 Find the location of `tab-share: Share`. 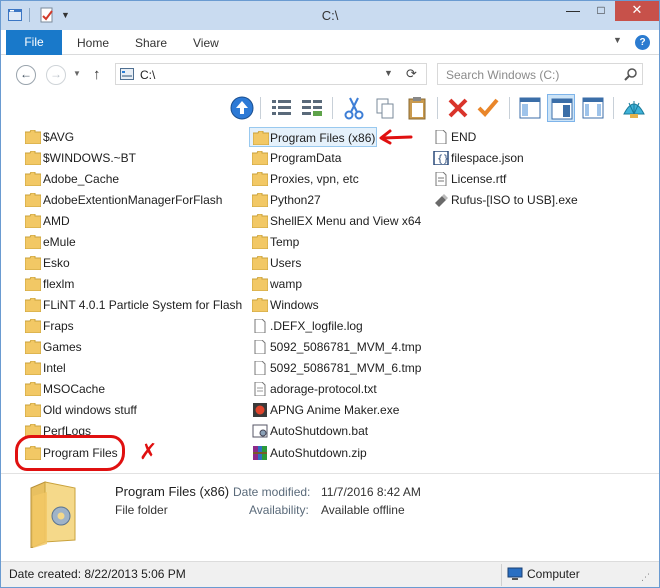

tab-share: Share is located at coordinates (151, 42).